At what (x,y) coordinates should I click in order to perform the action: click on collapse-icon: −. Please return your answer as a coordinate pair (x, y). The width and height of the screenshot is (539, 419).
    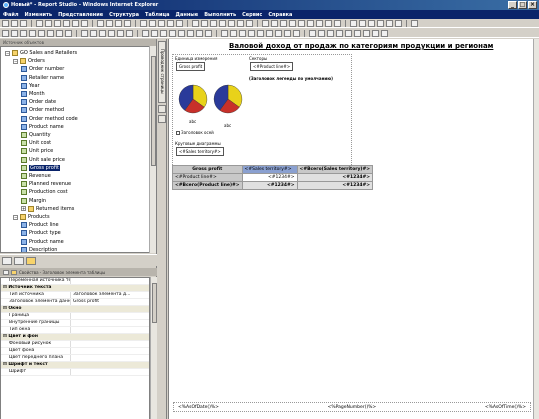
    Looking at the image, I should click on (15, 217).